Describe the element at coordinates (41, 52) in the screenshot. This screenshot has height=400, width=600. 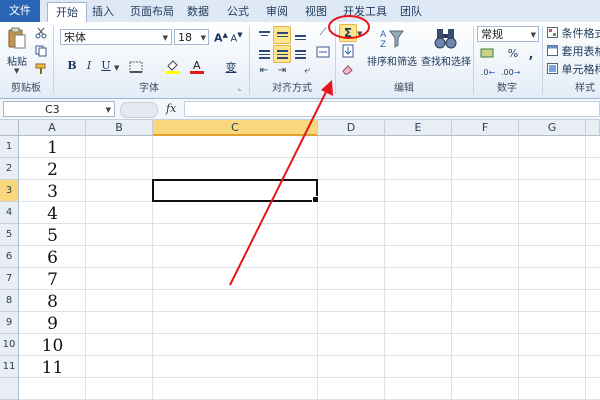
I see `copy-icon` at that location.